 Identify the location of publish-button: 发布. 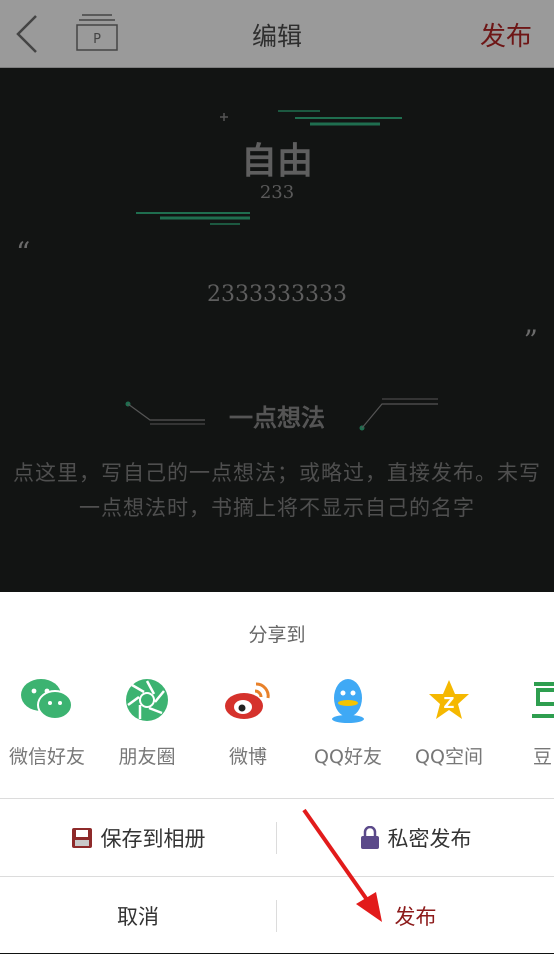
(415, 916).